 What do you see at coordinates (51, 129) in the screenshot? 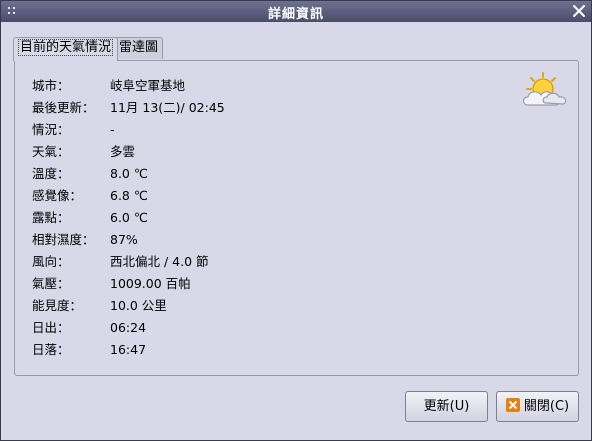
I see `detail-label: 情況：` at bounding box center [51, 129].